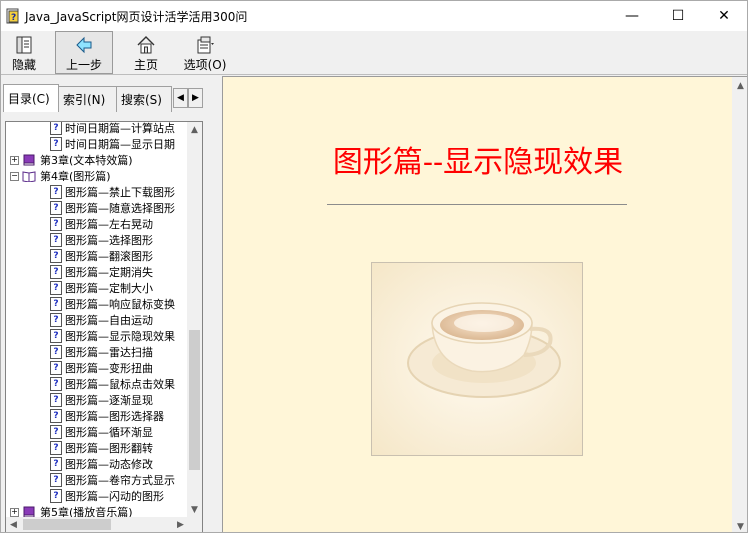 The image size is (748, 533). Describe the element at coordinates (120, 144) in the screenshot. I see `tree-item-label: 时间日期篇—显示日期` at that location.